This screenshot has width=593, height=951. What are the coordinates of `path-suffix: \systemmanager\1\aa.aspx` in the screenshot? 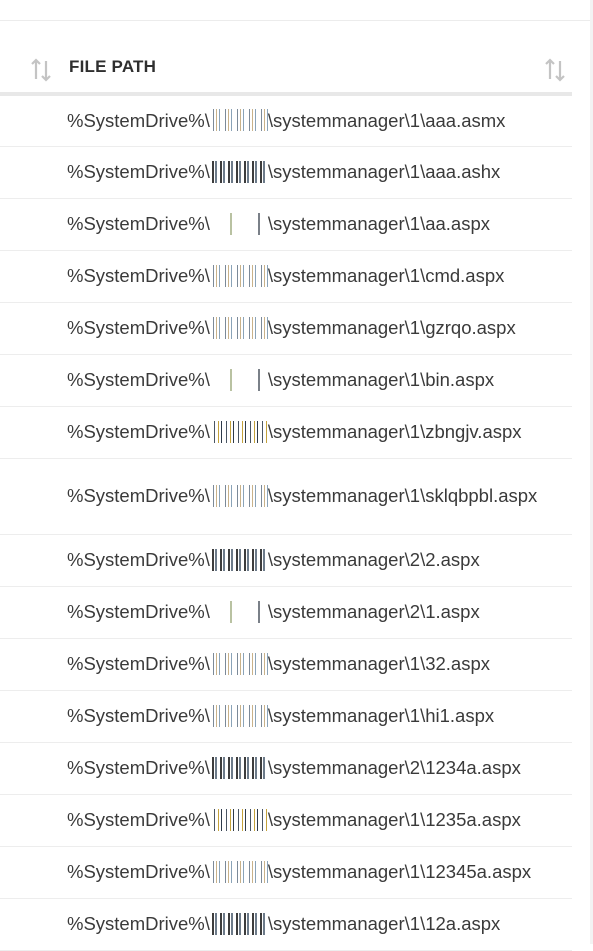 It's located at (378, 223).